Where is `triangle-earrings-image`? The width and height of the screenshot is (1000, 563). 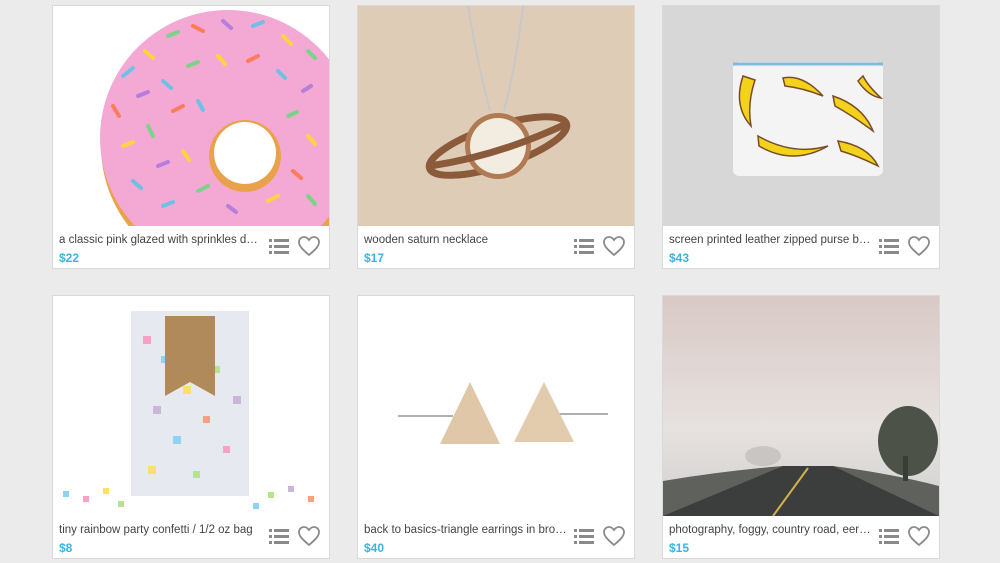 triangle-earrings-image is located at coordinates (496, 406).